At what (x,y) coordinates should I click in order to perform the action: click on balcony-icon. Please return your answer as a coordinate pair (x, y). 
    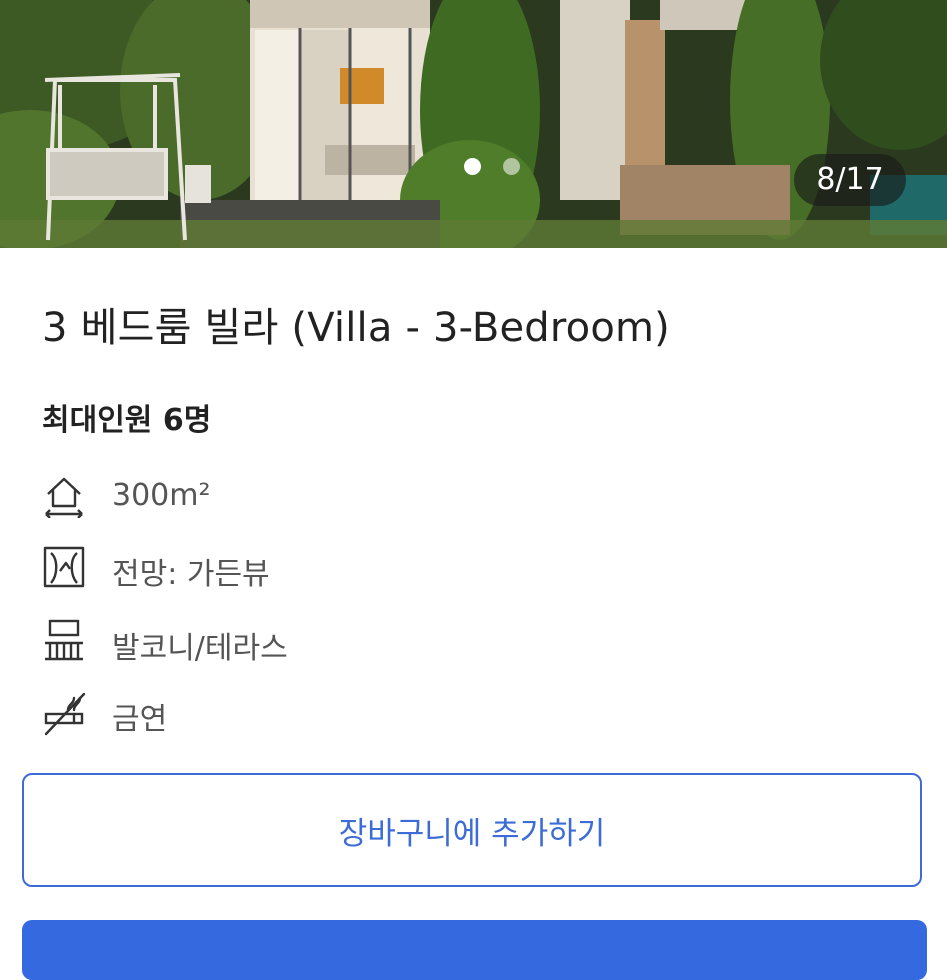
    Looking at the image, I should click on (64, 640).